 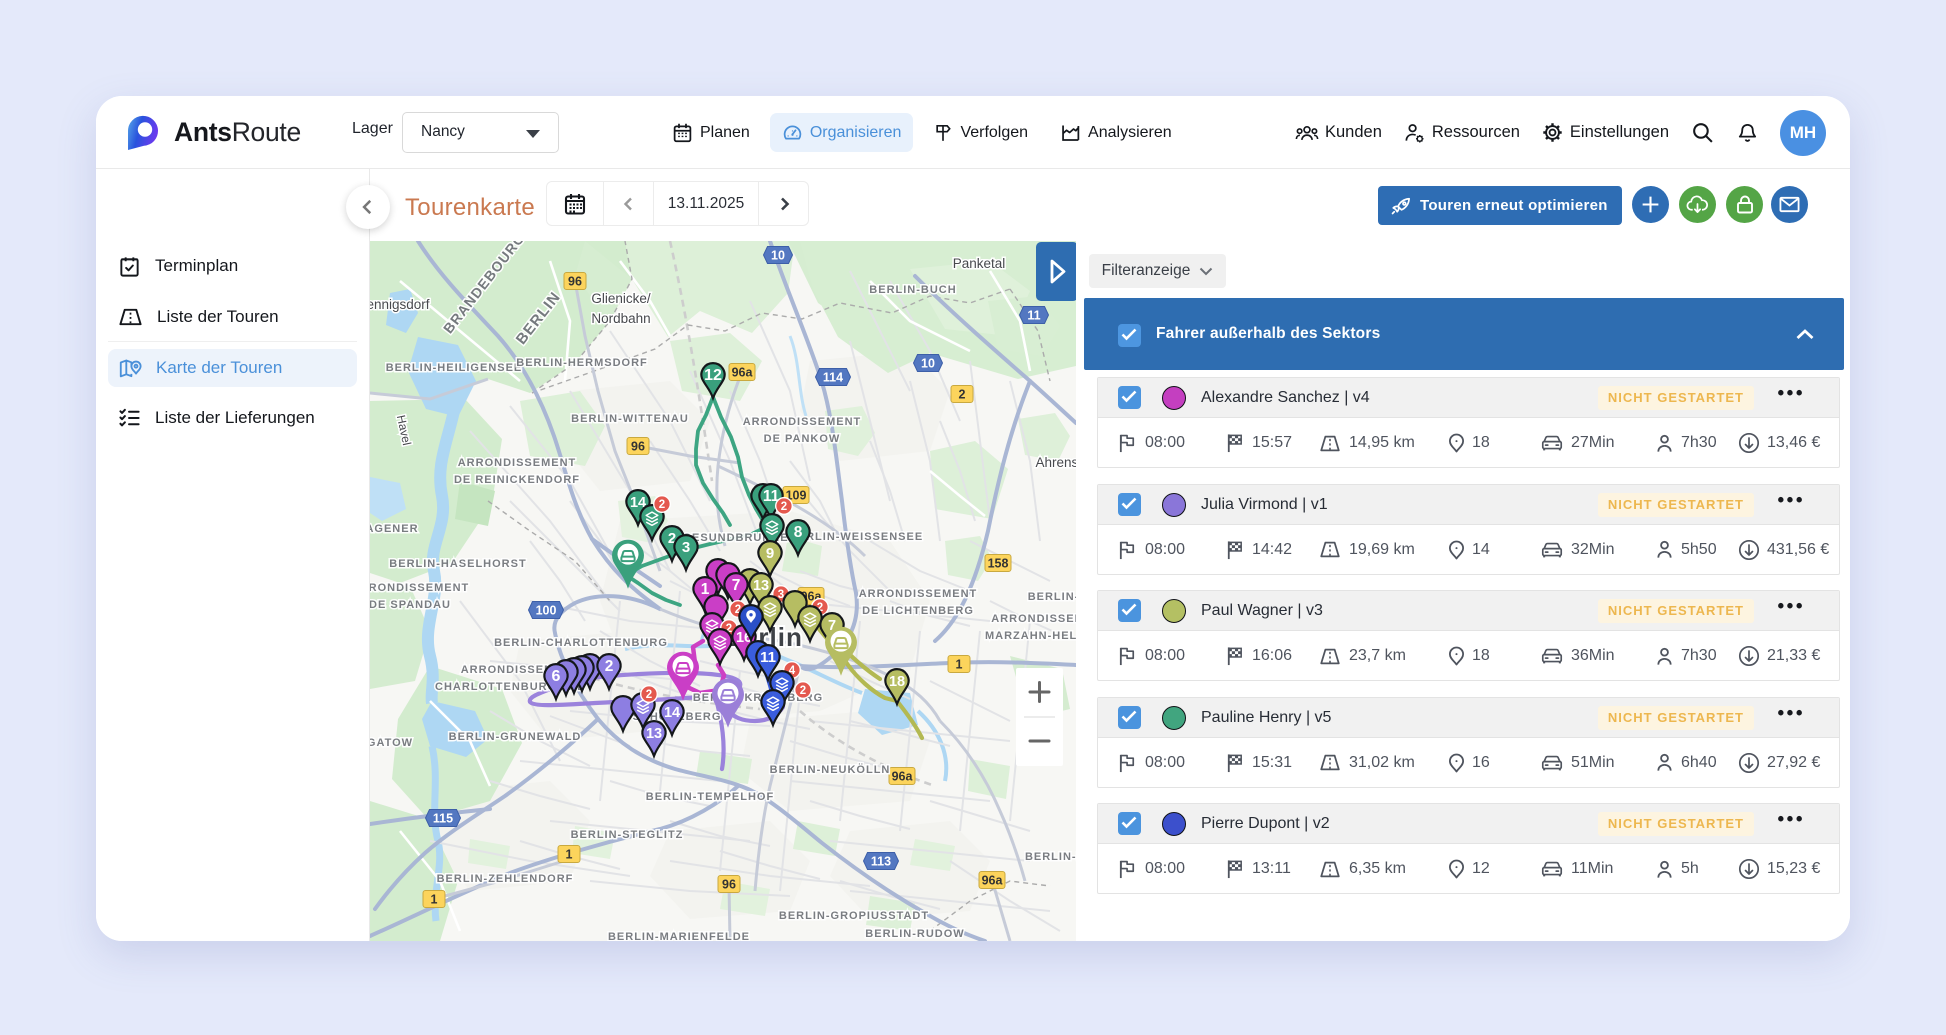 I want to click on svg-text: 3, so click(x=686, y=547).